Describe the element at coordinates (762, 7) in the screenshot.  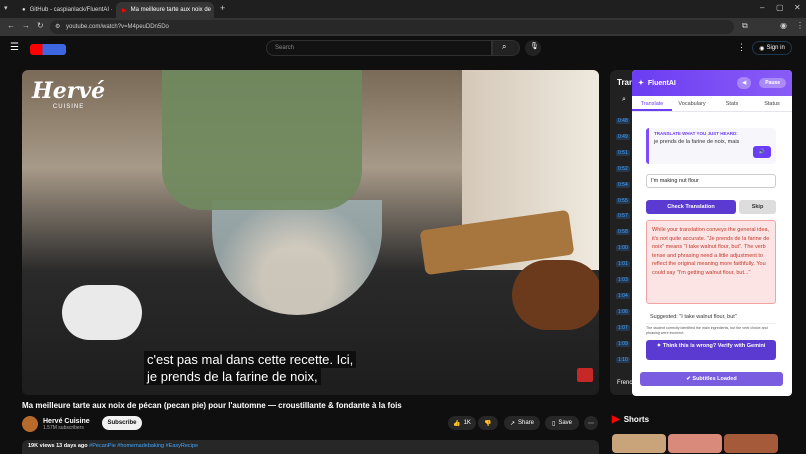
I see `minimize-icon: –` at that location.